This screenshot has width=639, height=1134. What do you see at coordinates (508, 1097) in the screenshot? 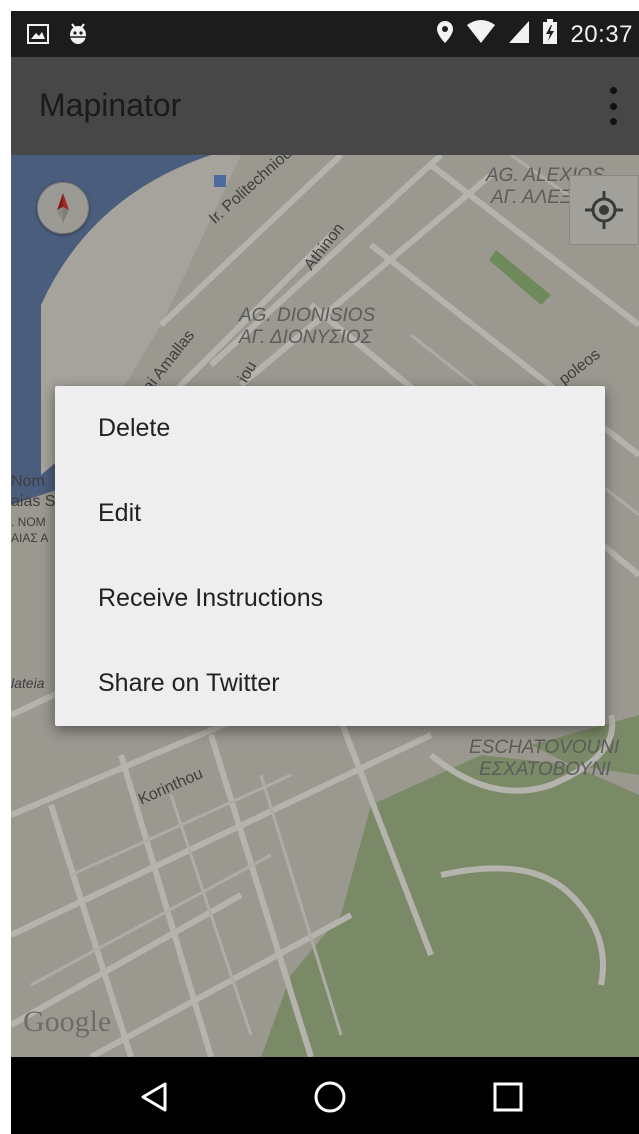
I see `recents-icon` at bounding box center [508, 1097].